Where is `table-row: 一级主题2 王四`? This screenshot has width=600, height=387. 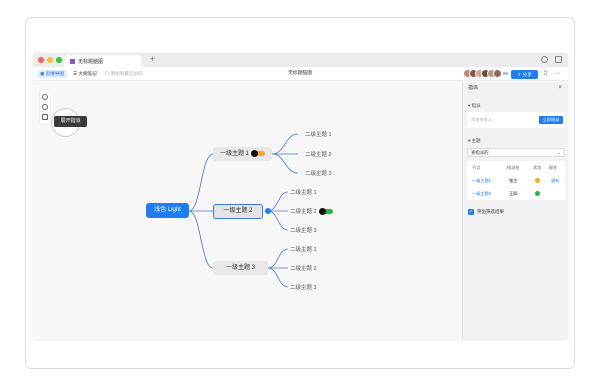
table-row: 一级主题2 王四 is located at coordinates (516, 193).